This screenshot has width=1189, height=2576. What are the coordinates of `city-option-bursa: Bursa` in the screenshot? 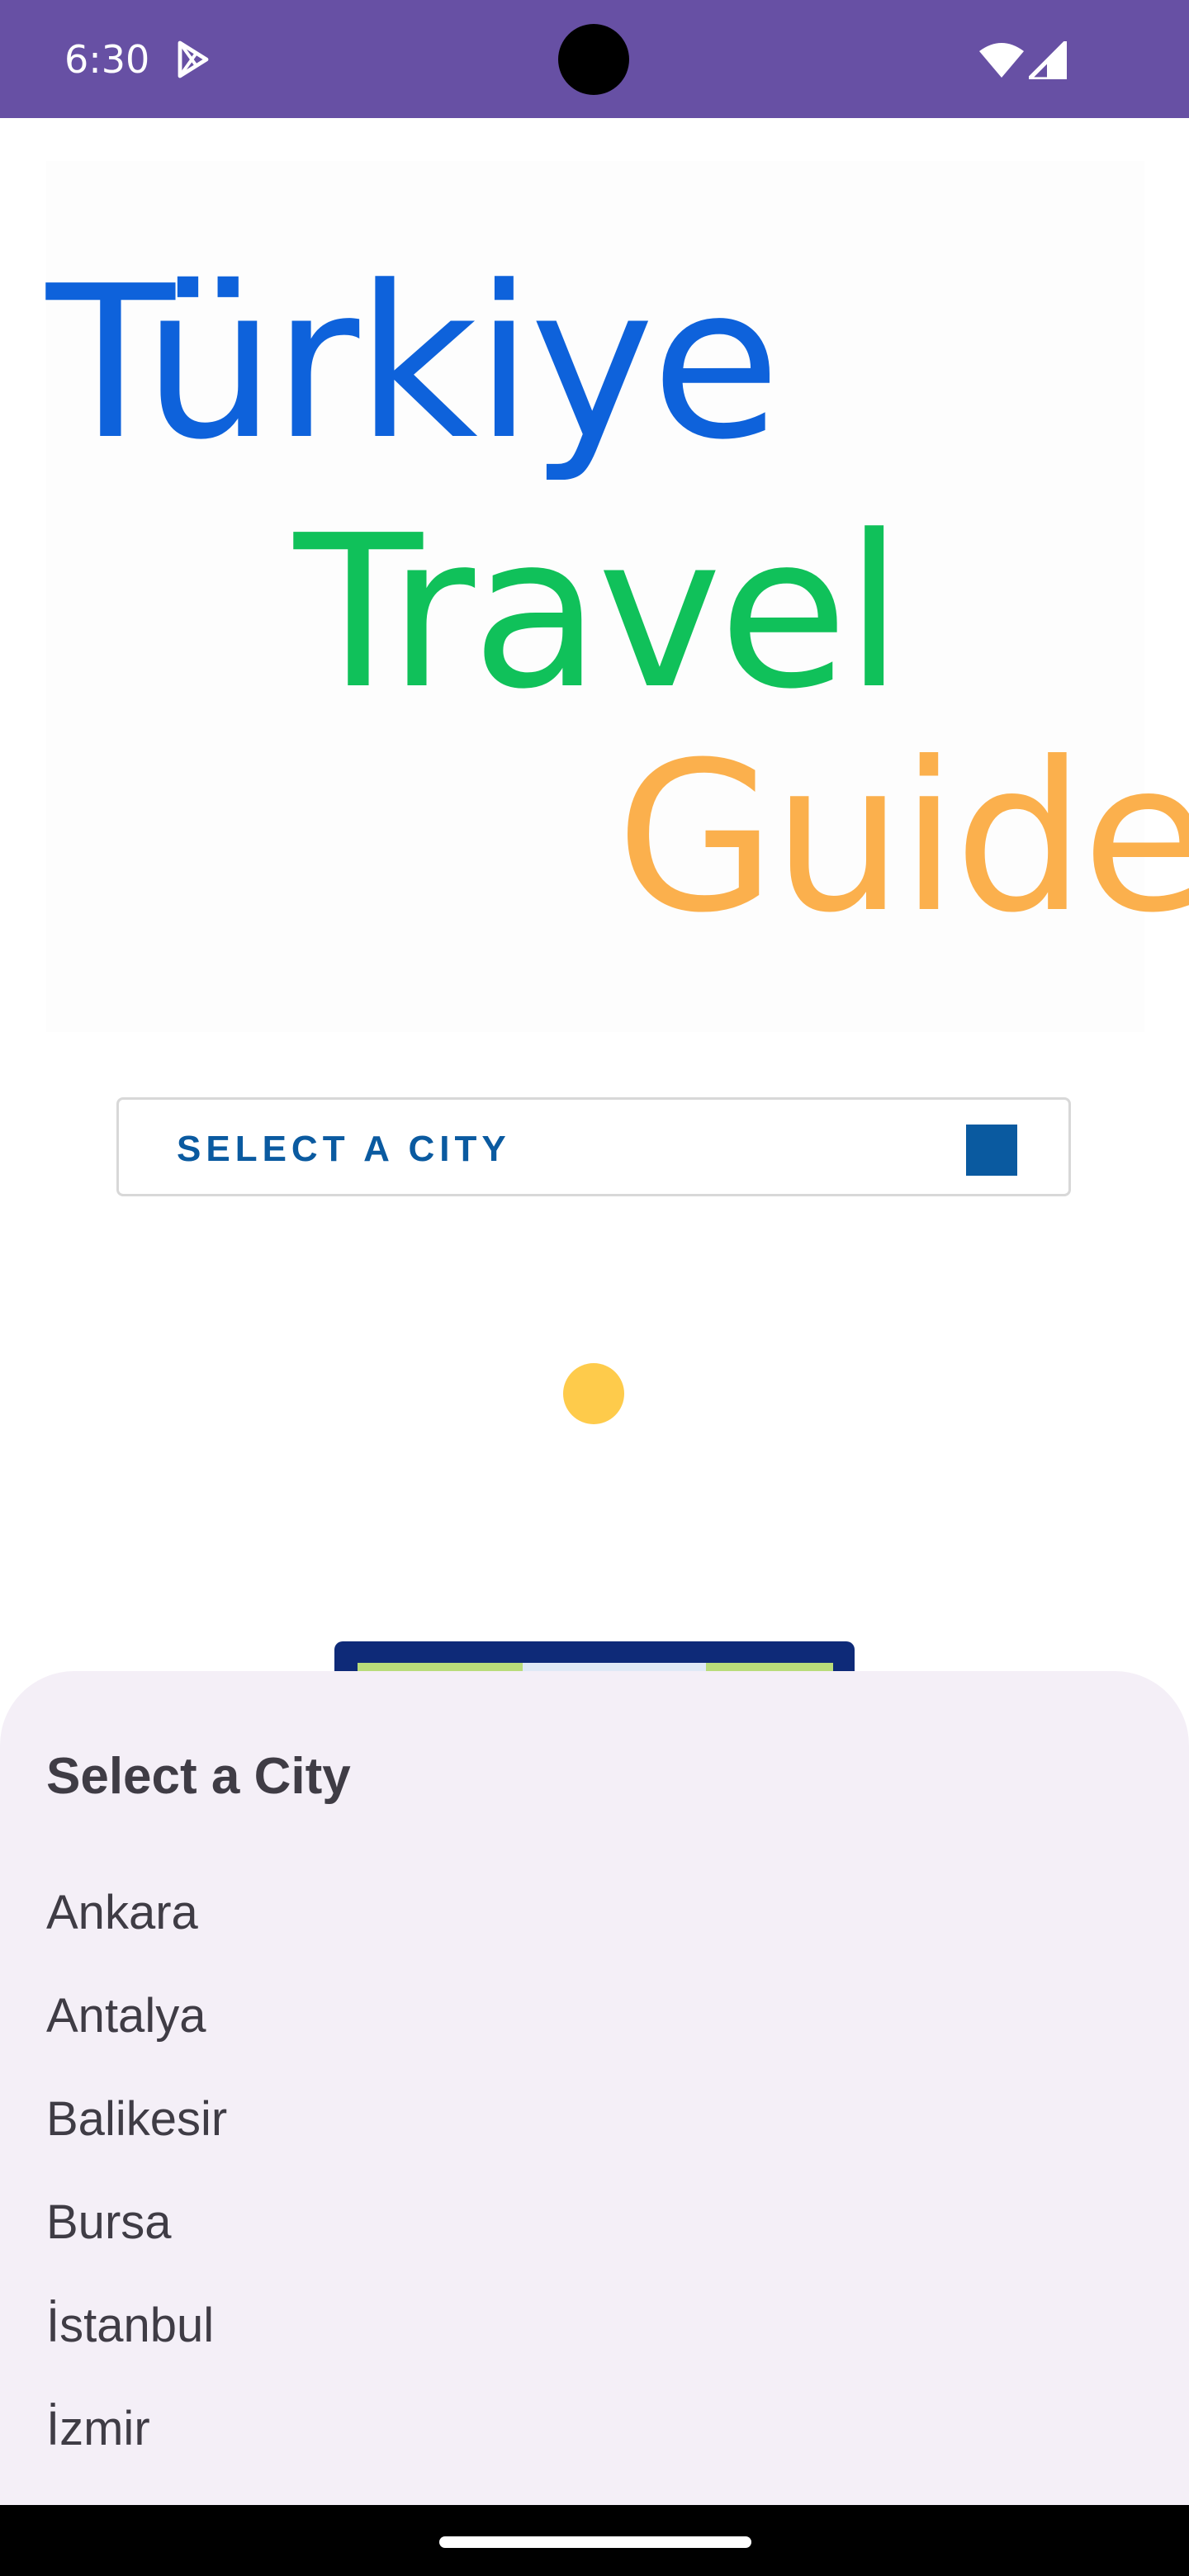 It's located at (109, 2223).